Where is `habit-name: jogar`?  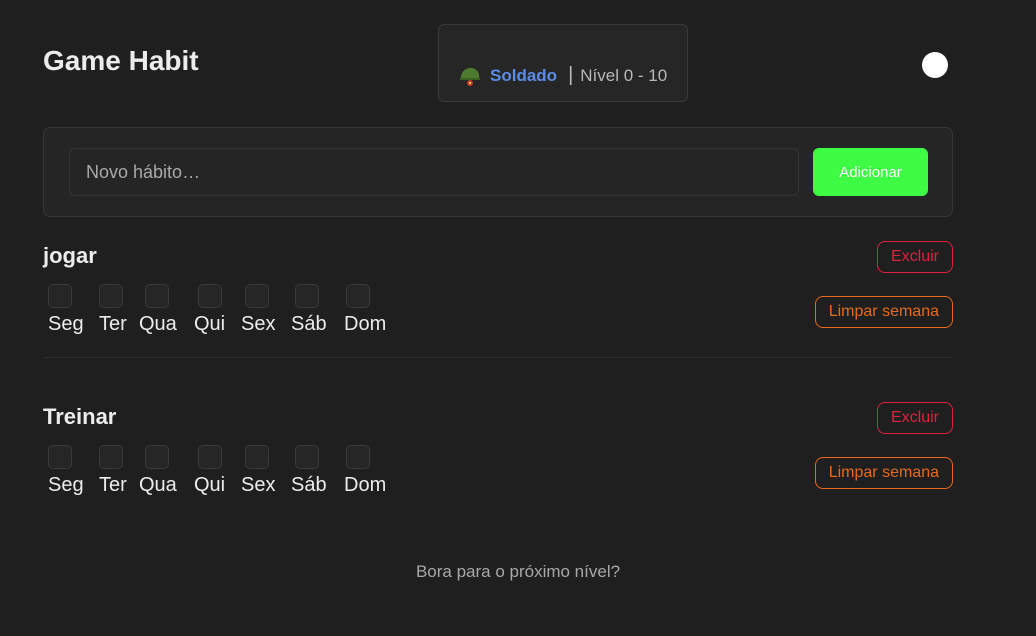
habit-name: jogar is located at coordinates (70, 255).